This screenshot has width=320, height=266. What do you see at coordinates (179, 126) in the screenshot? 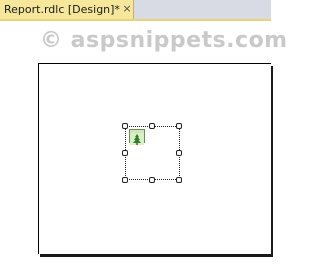
I see `resize-handle-top-right` at bounding box center [179, 126].